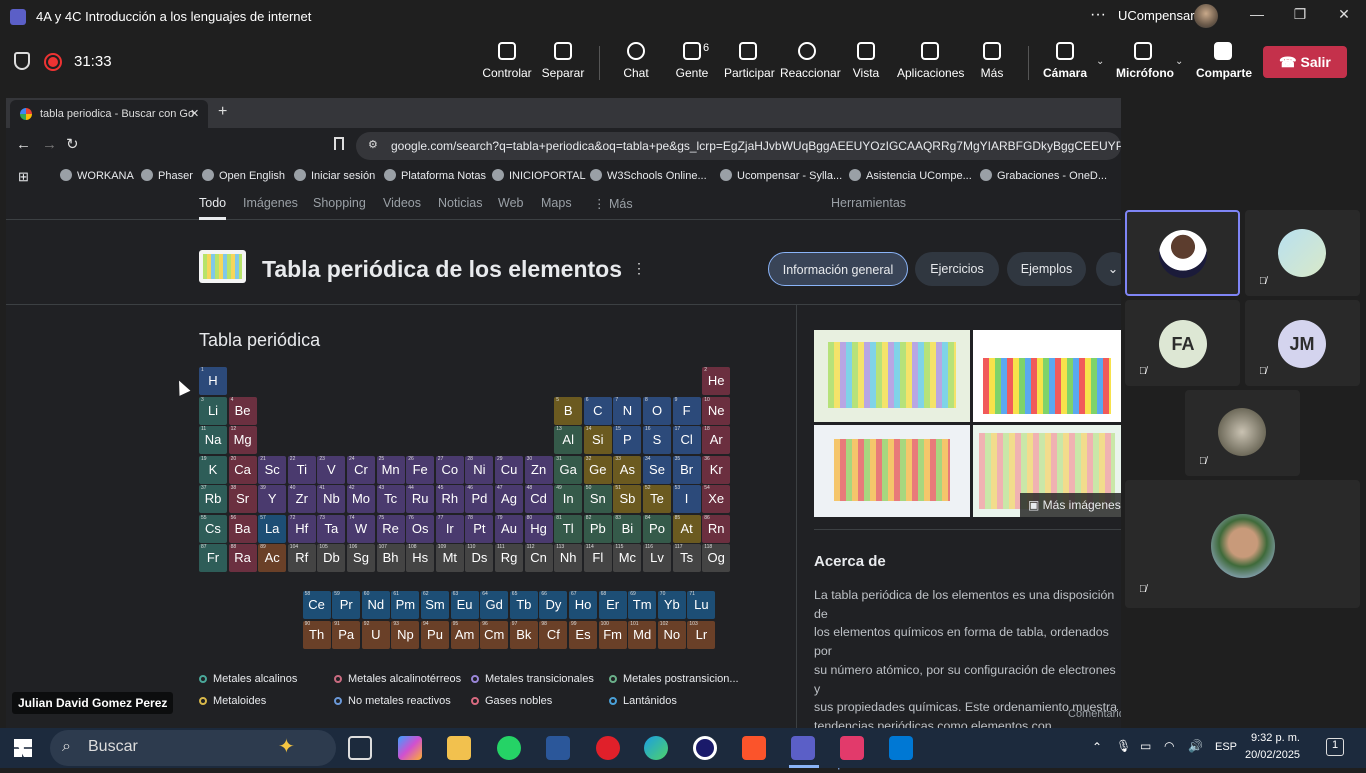 The image size is (1366, 773). I want to click on element-bh: 107 Bh, so click(390, 558).